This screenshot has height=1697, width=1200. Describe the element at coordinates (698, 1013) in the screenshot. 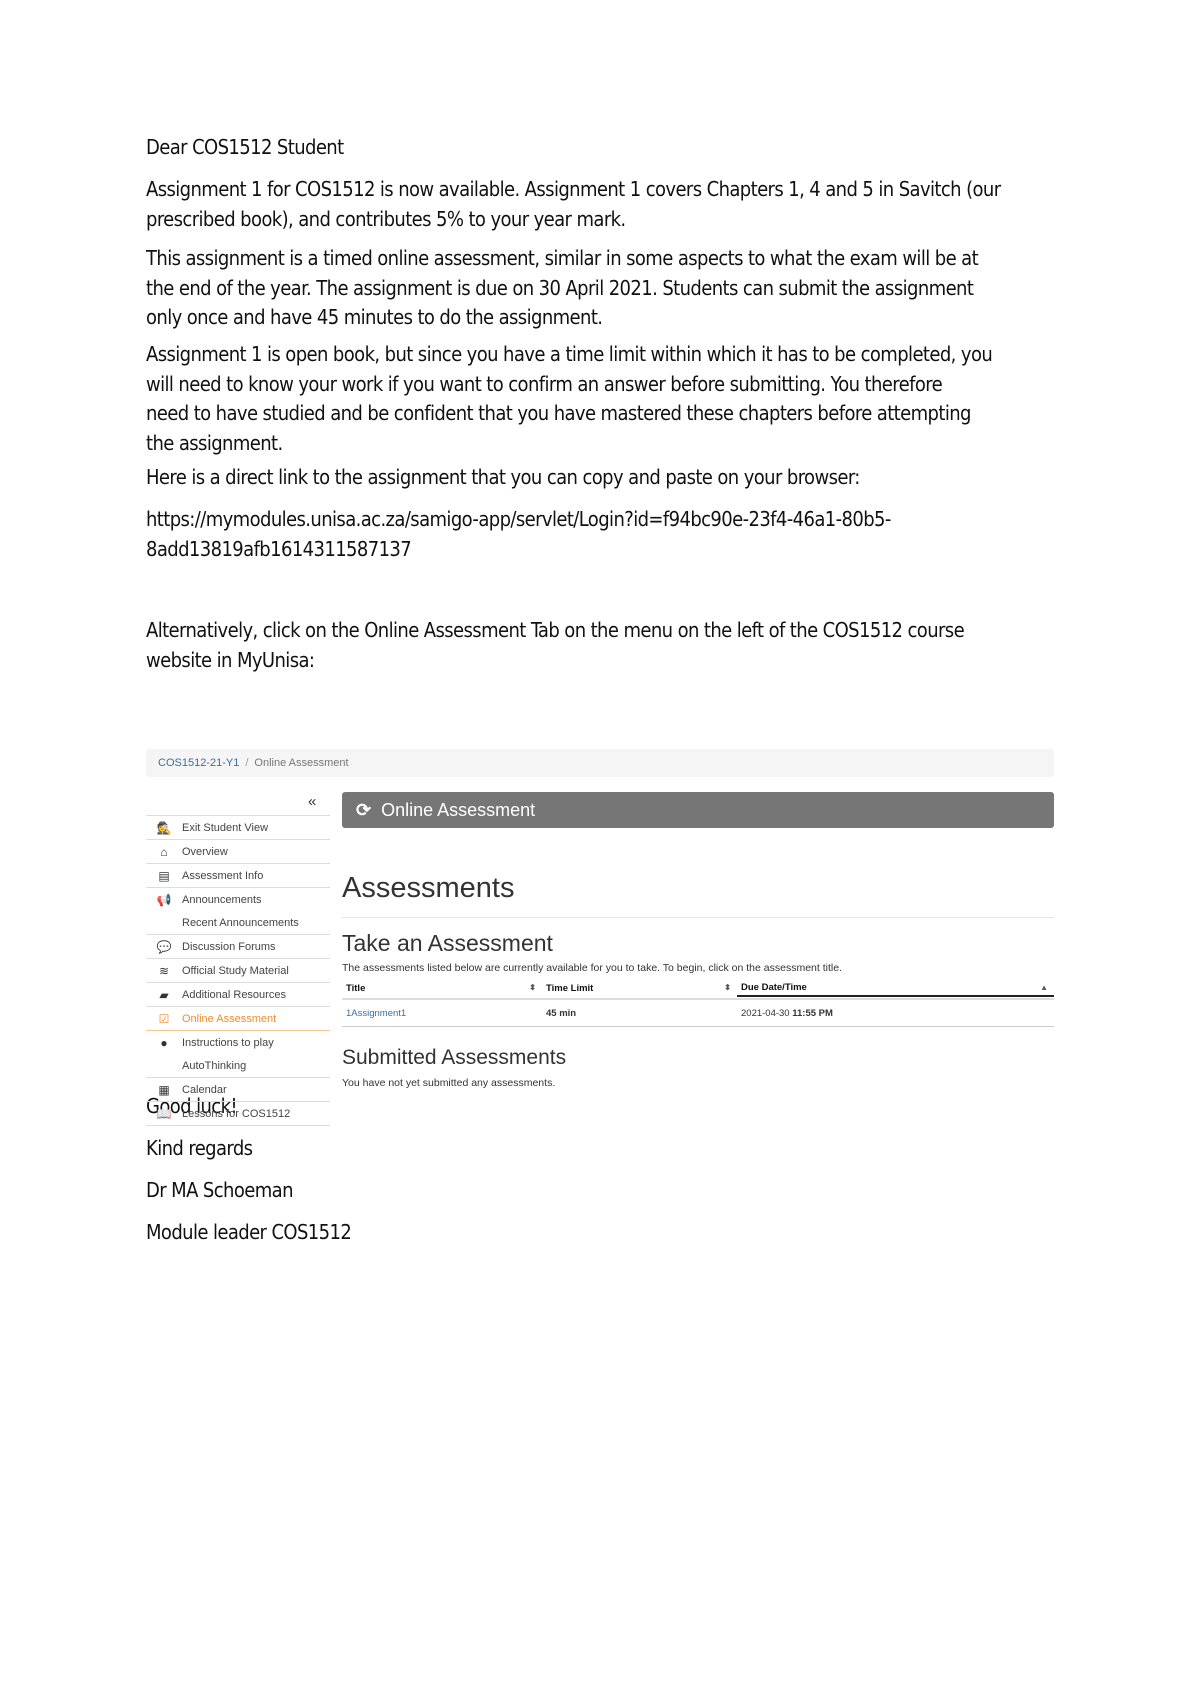

I see `table-row: 1Assignment1 45 min 2021-04-30 11:55 PM` at that location.